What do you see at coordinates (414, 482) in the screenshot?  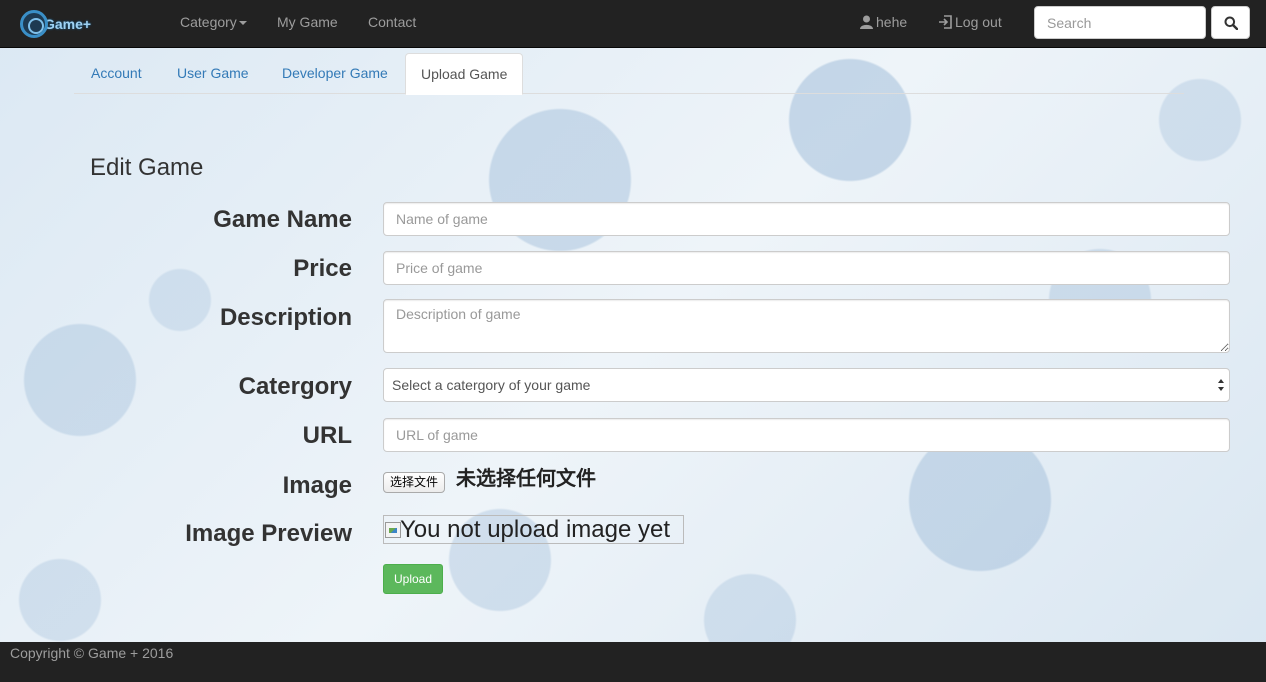 I see `choose-file-button: 选择文件` at bounding box center [414, 482].